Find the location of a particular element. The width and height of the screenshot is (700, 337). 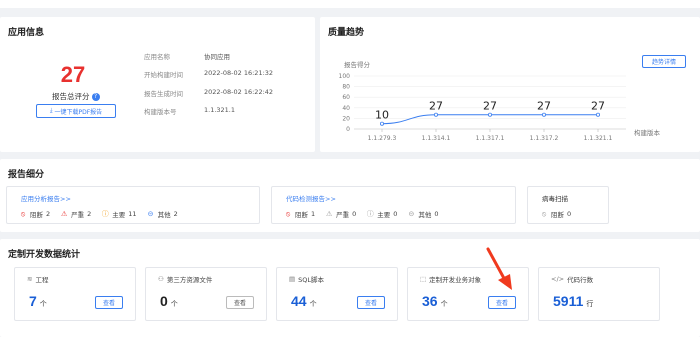

stat-major: ⓘ 主要 11 is located at coordinates (119, 214).